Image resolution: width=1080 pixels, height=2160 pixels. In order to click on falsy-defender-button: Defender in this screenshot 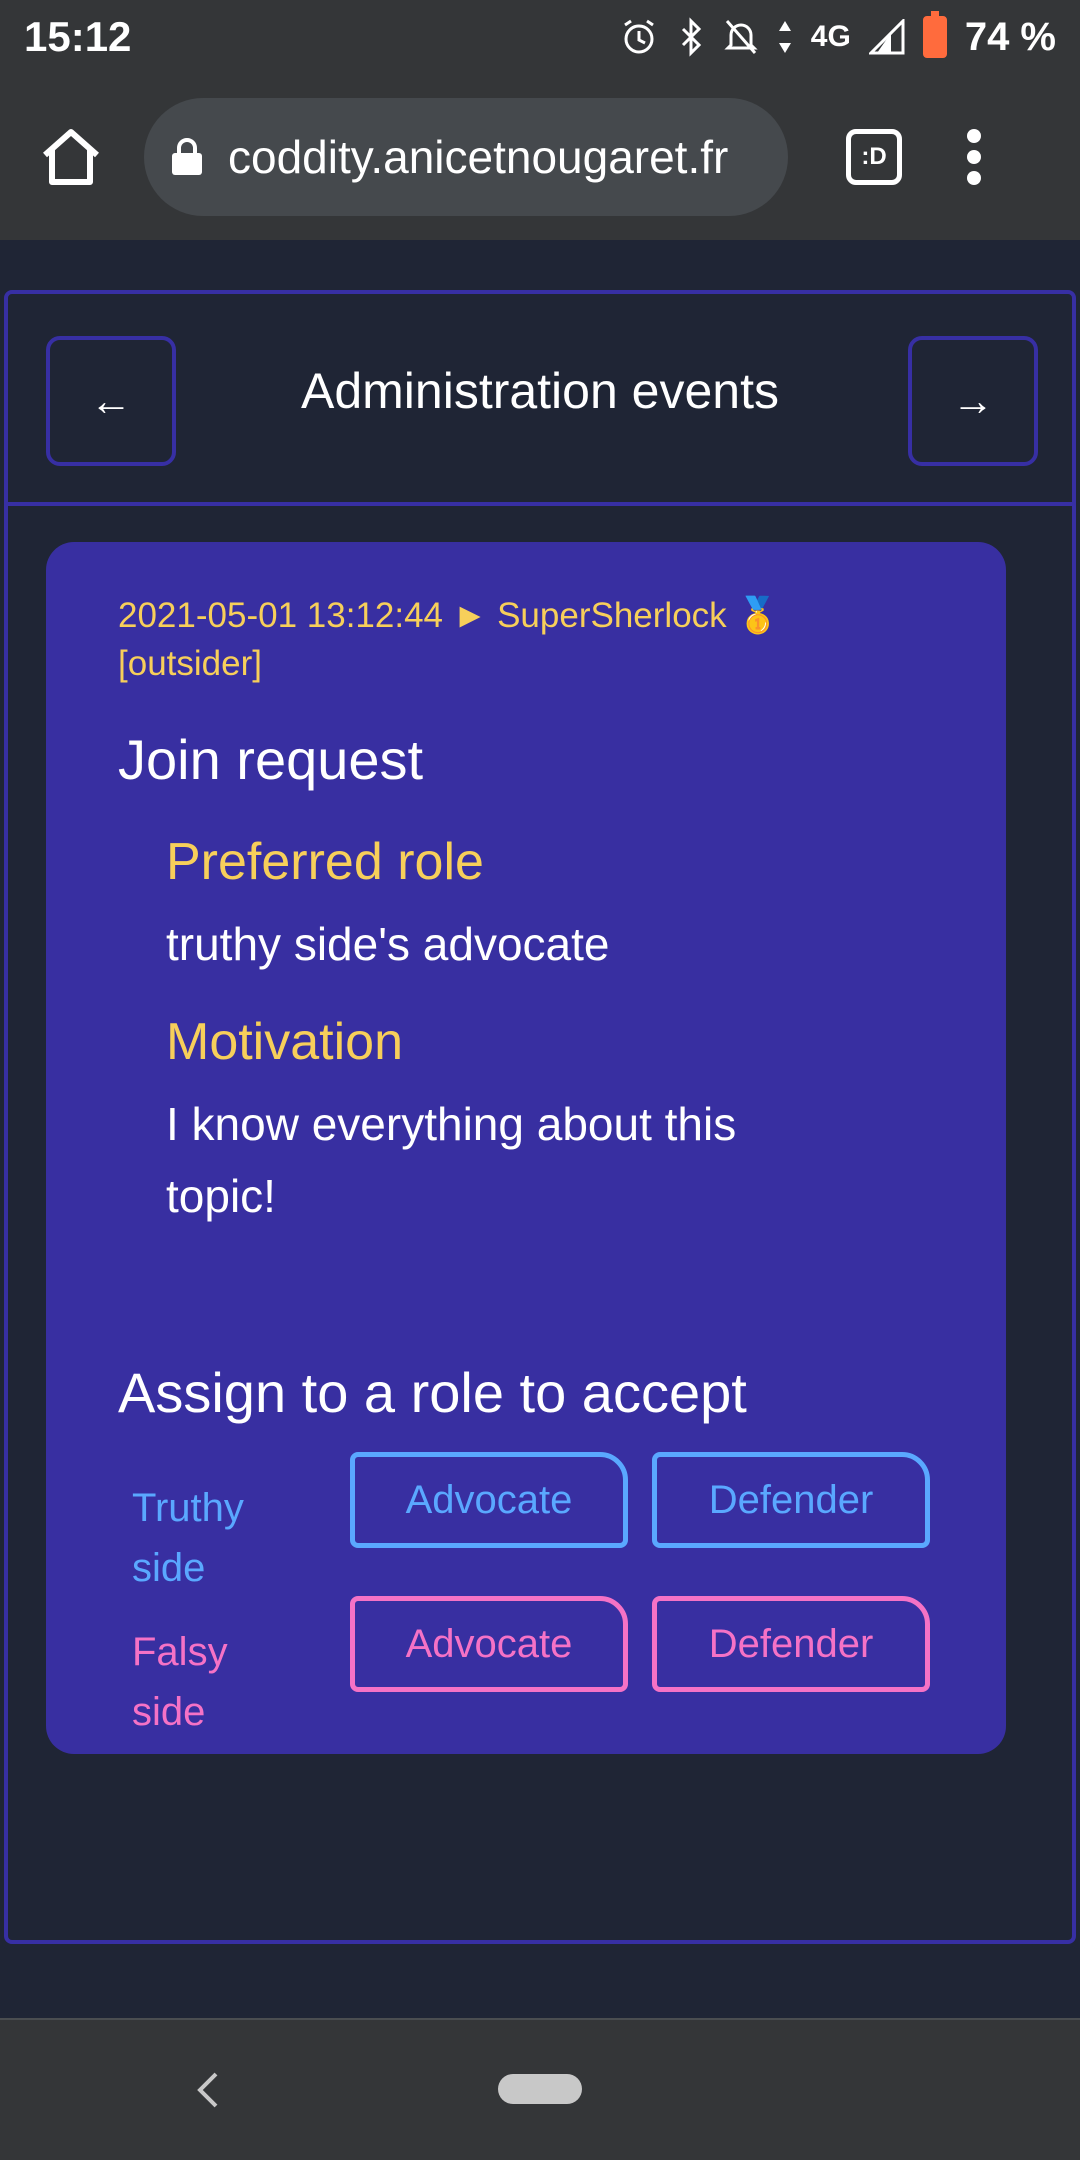, I will do `click(791, 1644)`.